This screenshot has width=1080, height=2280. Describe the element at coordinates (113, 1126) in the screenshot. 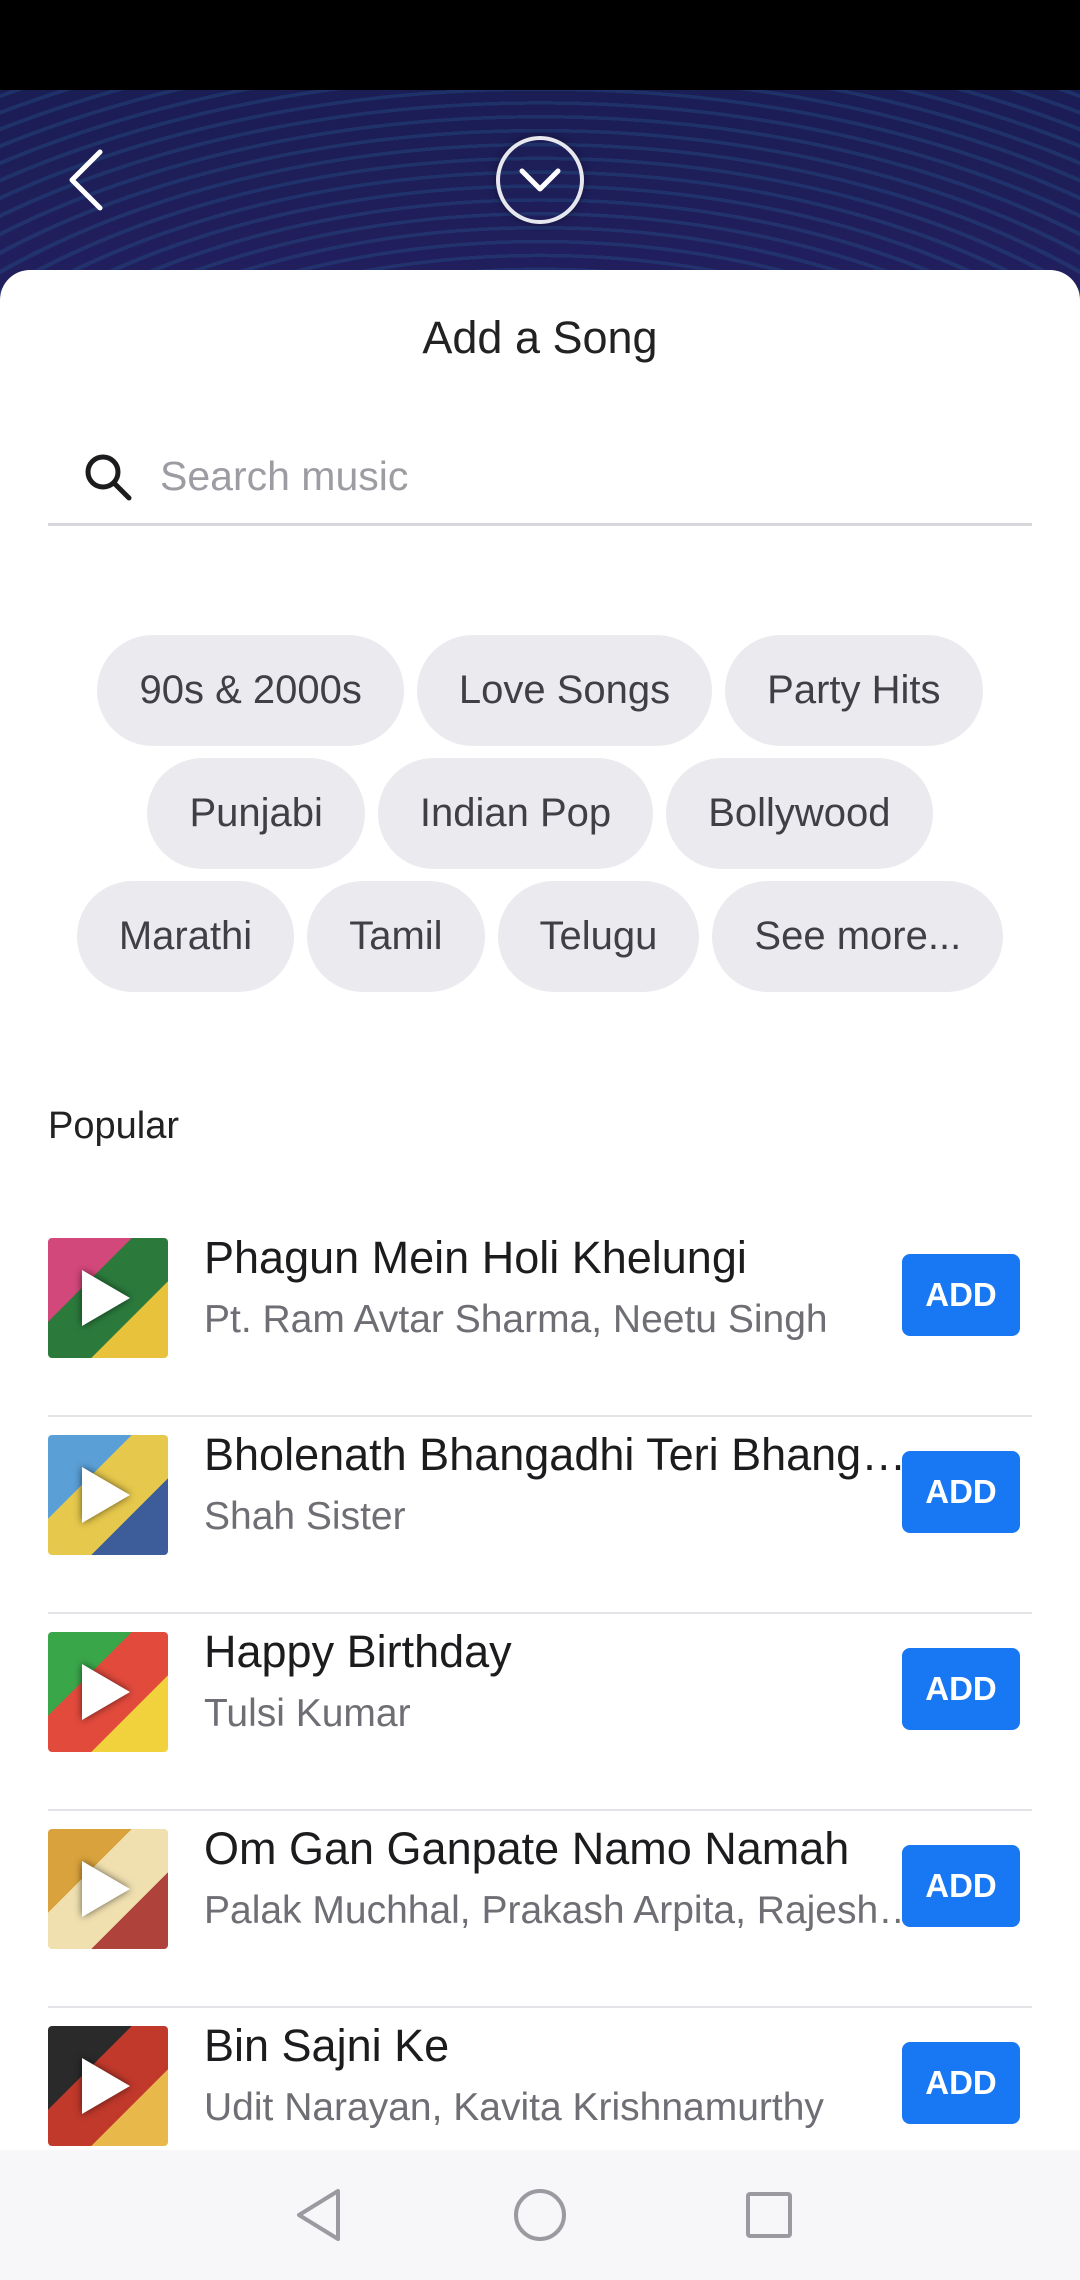

I see `popular-section-label: Popular` at that location.